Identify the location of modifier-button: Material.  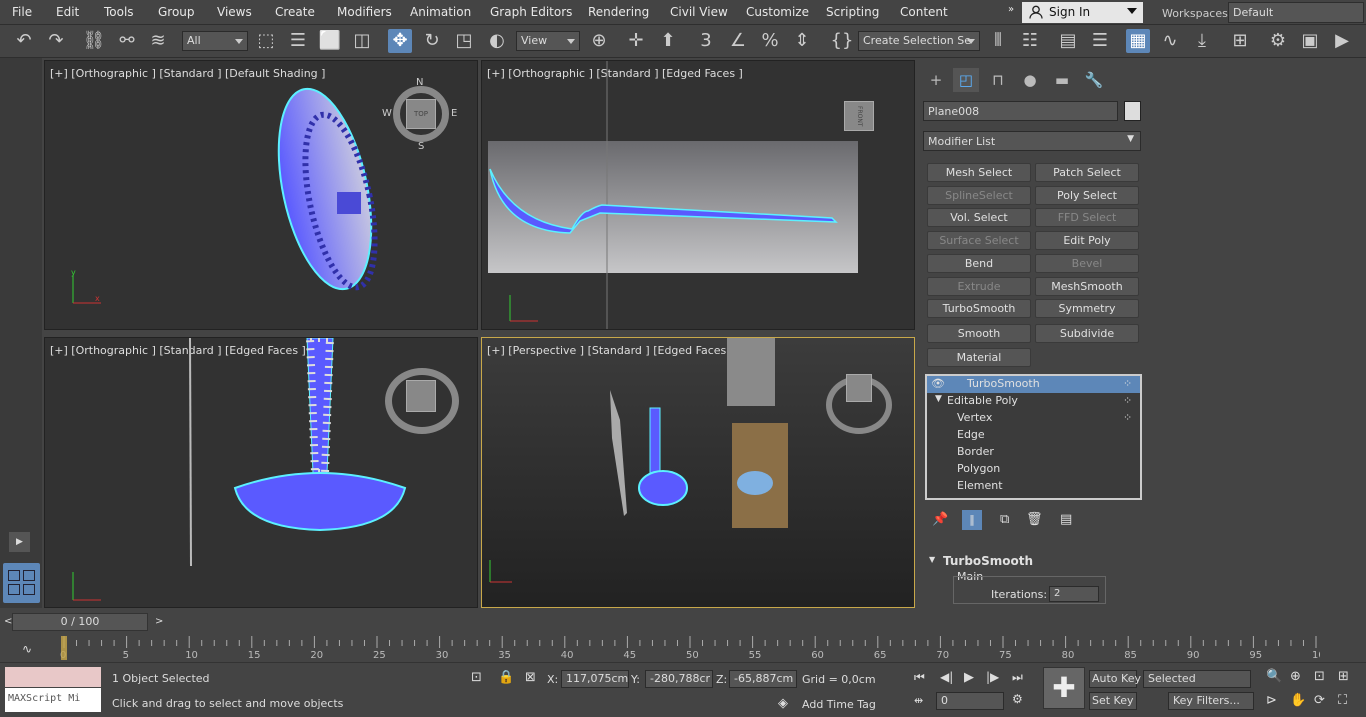
(979, 357).